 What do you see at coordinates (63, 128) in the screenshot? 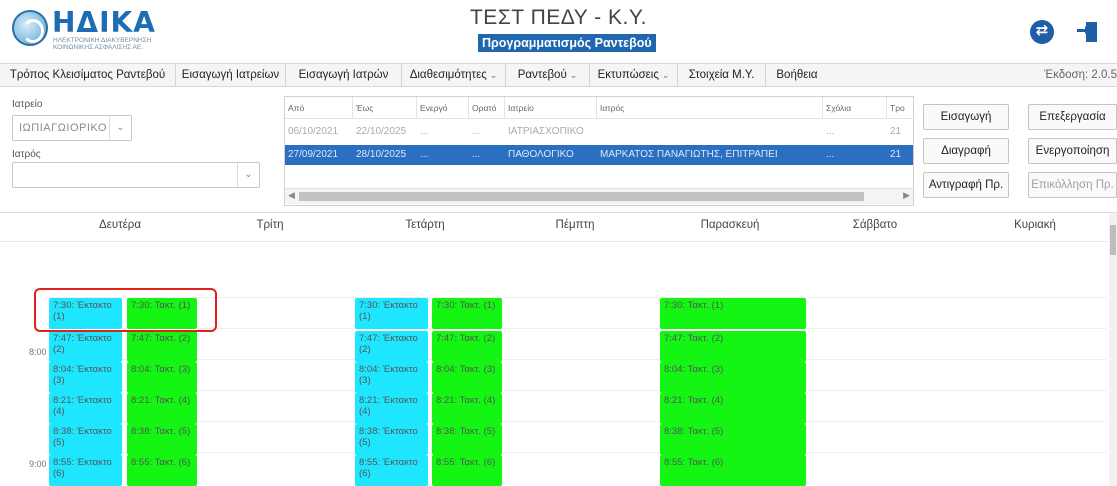
I see `clinic-value: ΙΩΠΙΑΓΩΙΟΡΙΚΟ` at bounding box center [63, 128].